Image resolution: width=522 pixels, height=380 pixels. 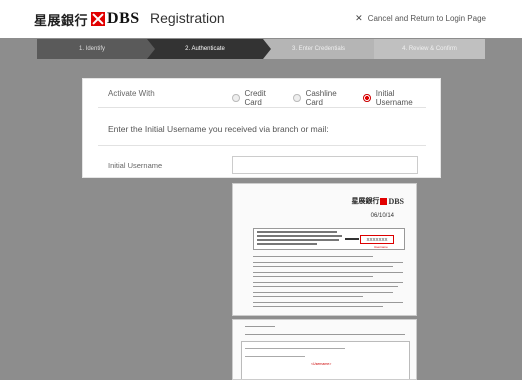 What do you see at coordinates (377, 239) in the screenshot?
I see `letter-username-sample: XXXXXXX` at bounding box center [377, 239].